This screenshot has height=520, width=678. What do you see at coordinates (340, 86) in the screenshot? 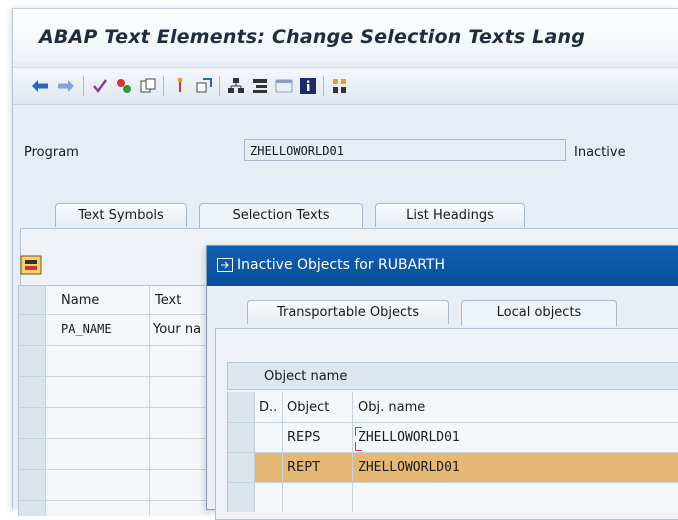
I see `layout-icon` at bounding box center [340, 86].